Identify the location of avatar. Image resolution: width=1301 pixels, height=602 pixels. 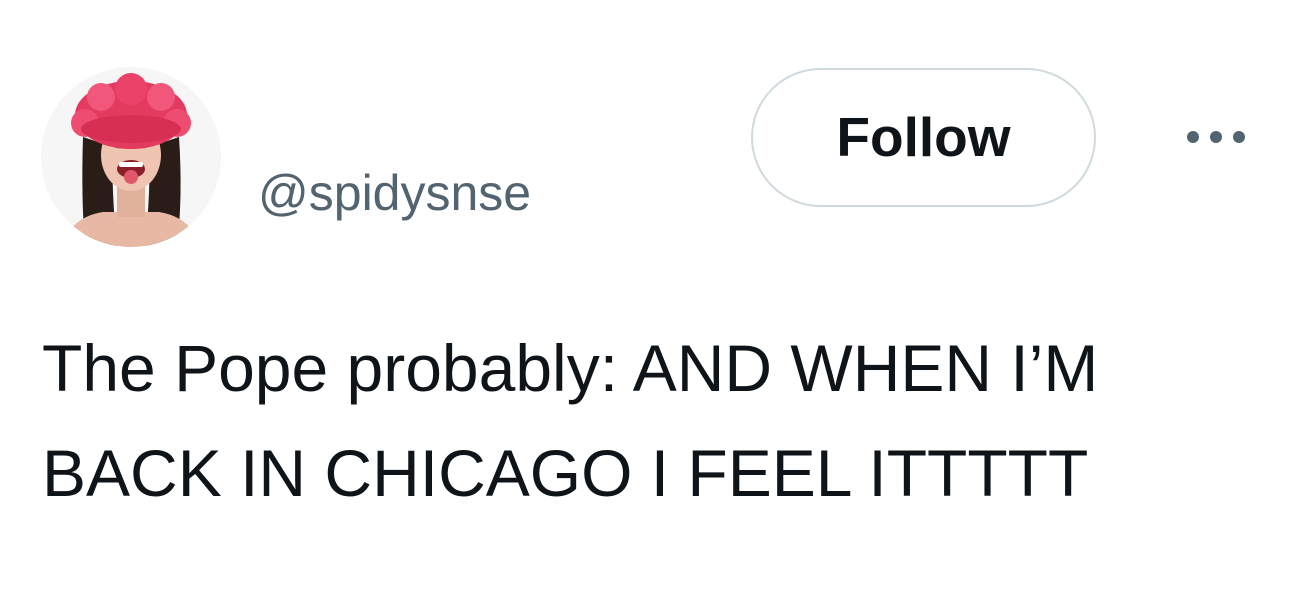
(131, 157).